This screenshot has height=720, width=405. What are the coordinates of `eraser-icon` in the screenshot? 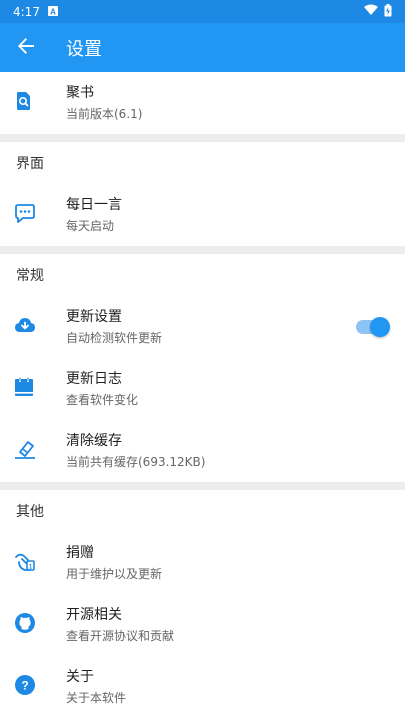 It's located at (25, 451).